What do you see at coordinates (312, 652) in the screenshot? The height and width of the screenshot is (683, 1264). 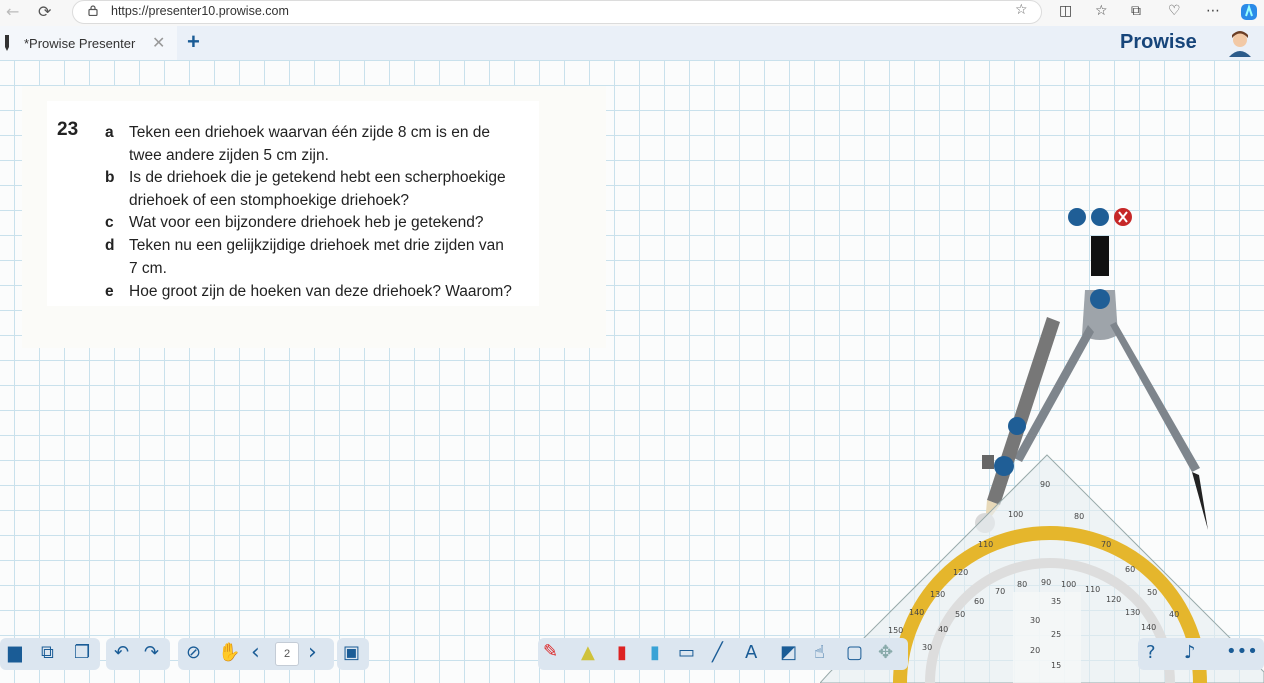 I see `next-page-icon: ›` at bounding box center [312, 652].